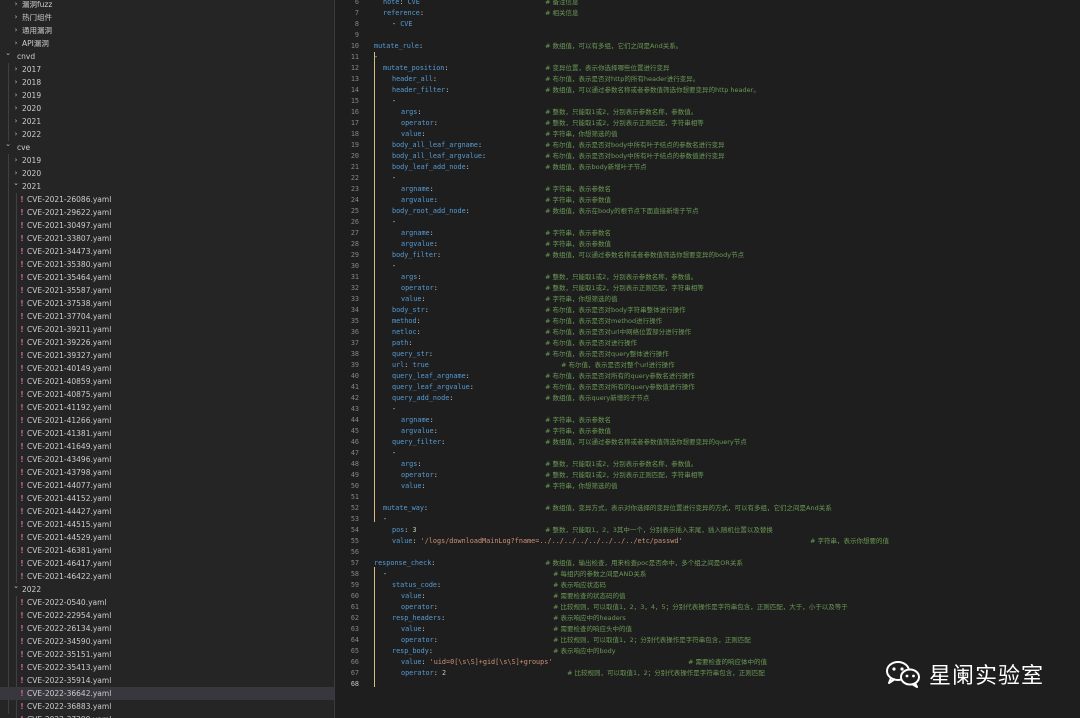 This screenshot has width=1080, height=718. What do you see at coordinates (167, 355) in the screenshot?
I see `file-item: ! CVE-2021-39327.yaml` at bounding box center [167, 355].